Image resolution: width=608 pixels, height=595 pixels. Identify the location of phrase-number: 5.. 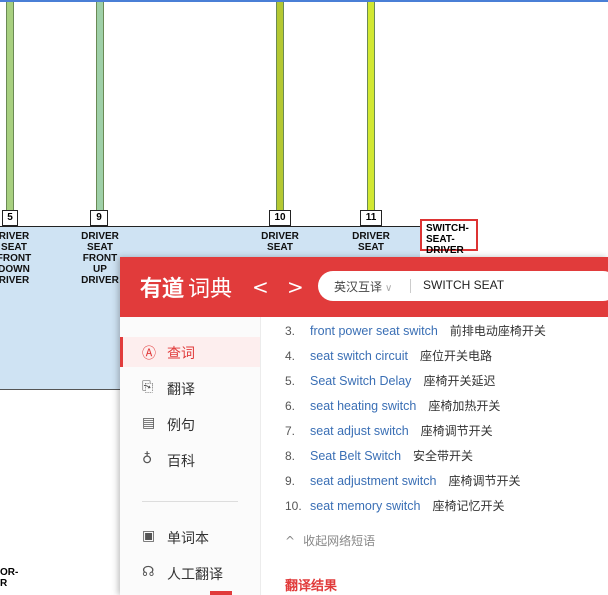
(290, 381).